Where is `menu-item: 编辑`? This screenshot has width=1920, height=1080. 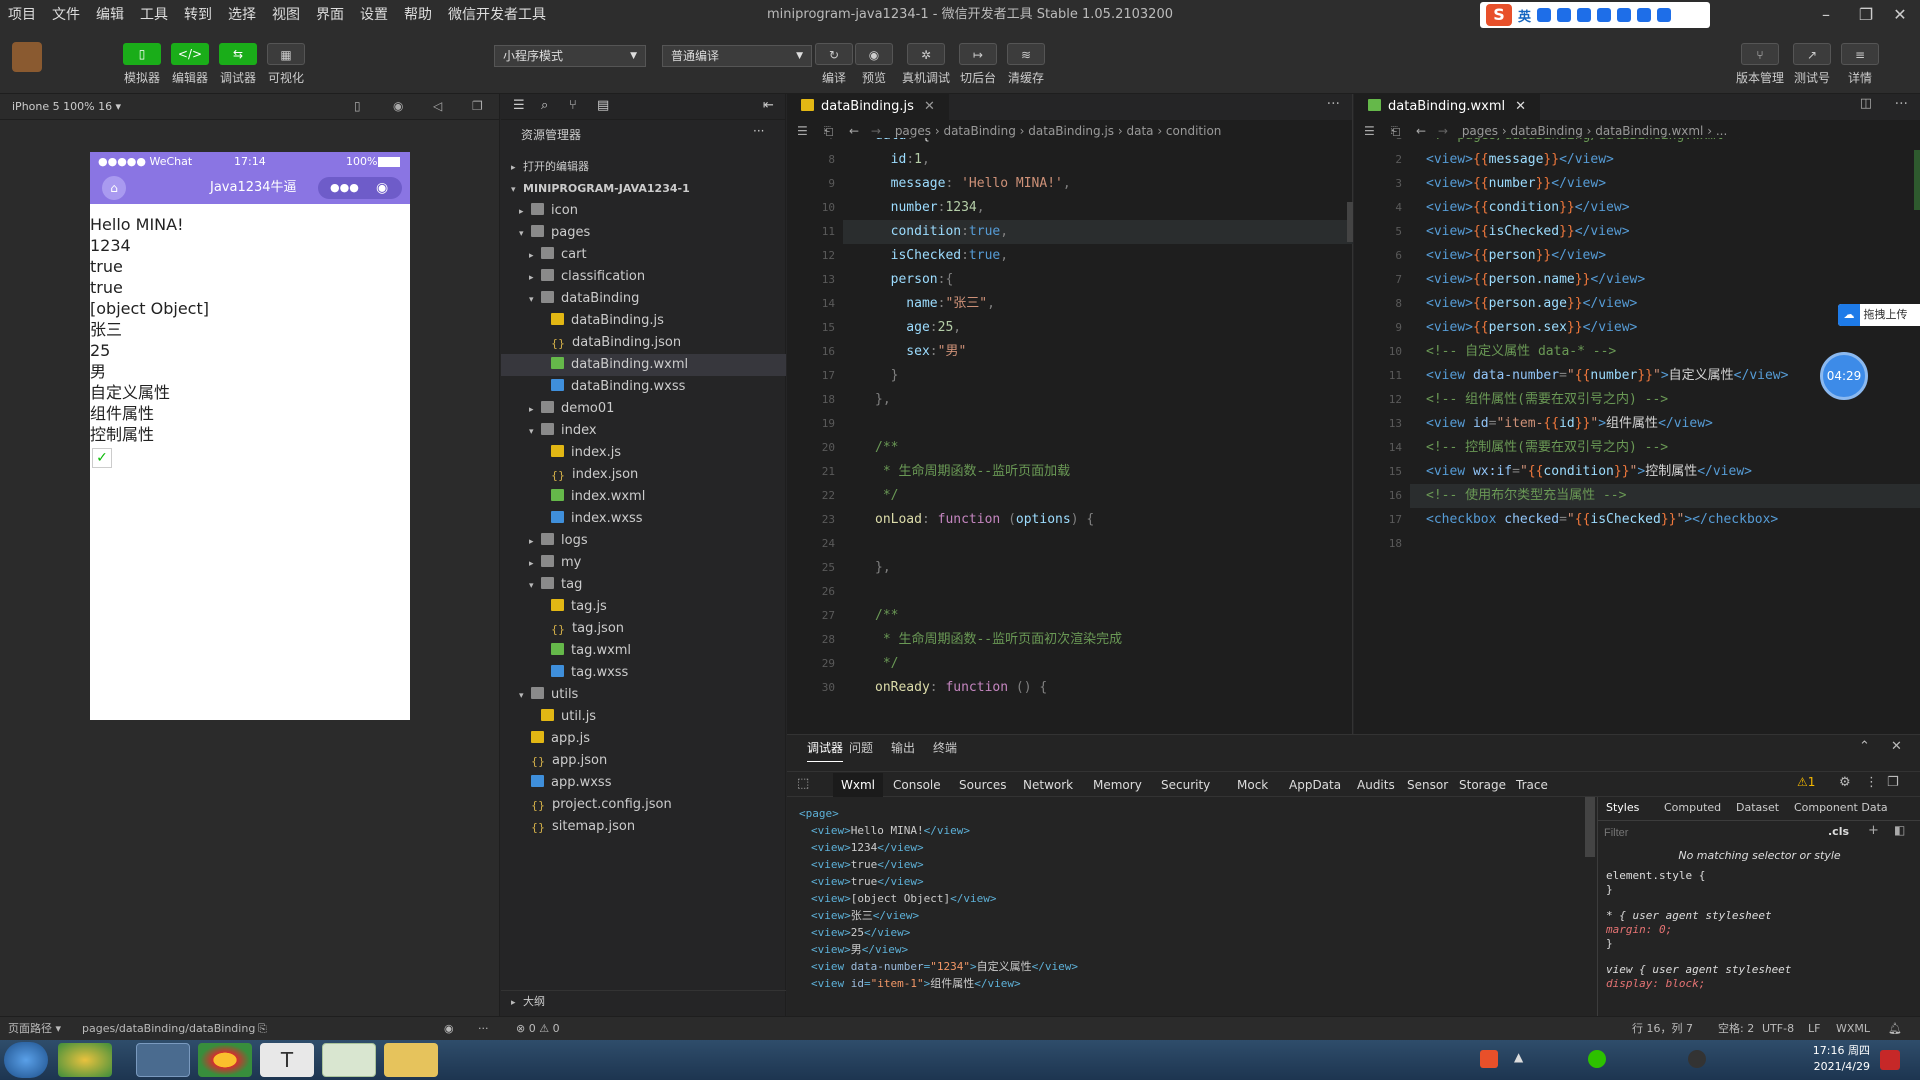
menu-item: 编辑 is located at coordinates (110, 15).